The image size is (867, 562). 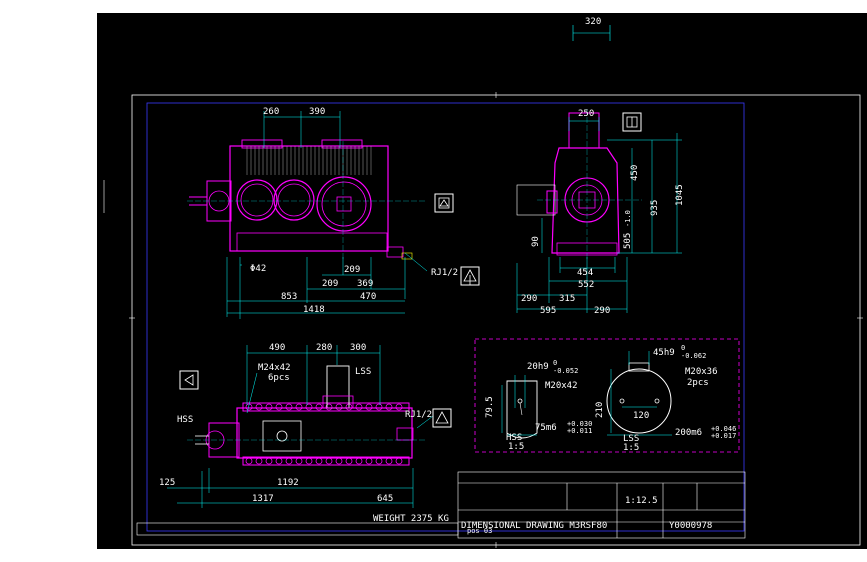 What do you see at coordinates (368, 297) in the screenshot?
I see `dim-front-470: 470` at bounding box center [368, 297].